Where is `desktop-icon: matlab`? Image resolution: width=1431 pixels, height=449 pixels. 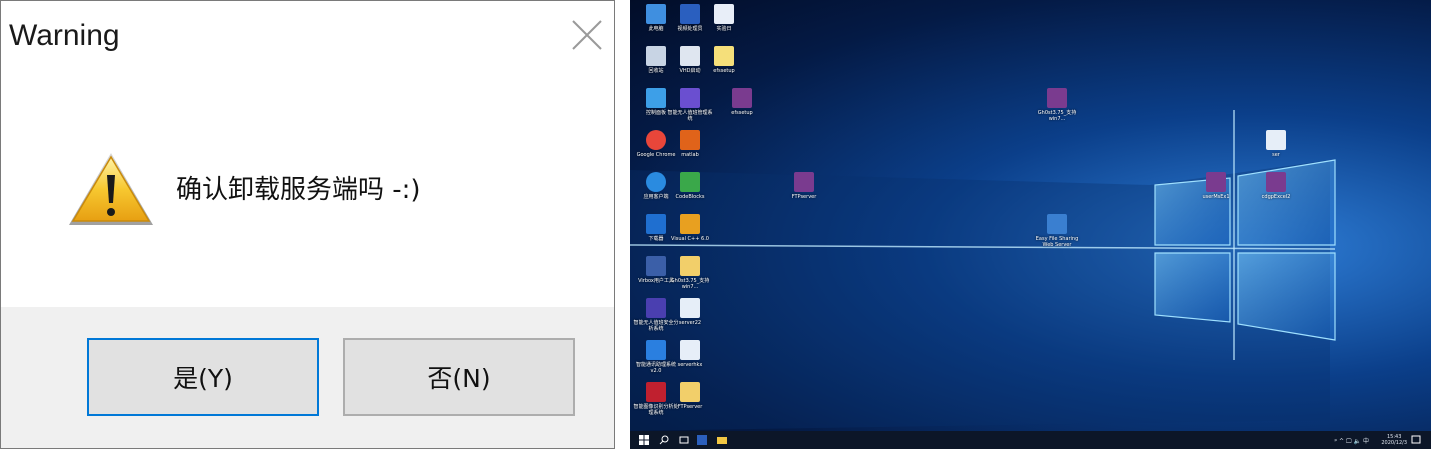
desktop-icon: matlab is located at coordinates (690, 144).